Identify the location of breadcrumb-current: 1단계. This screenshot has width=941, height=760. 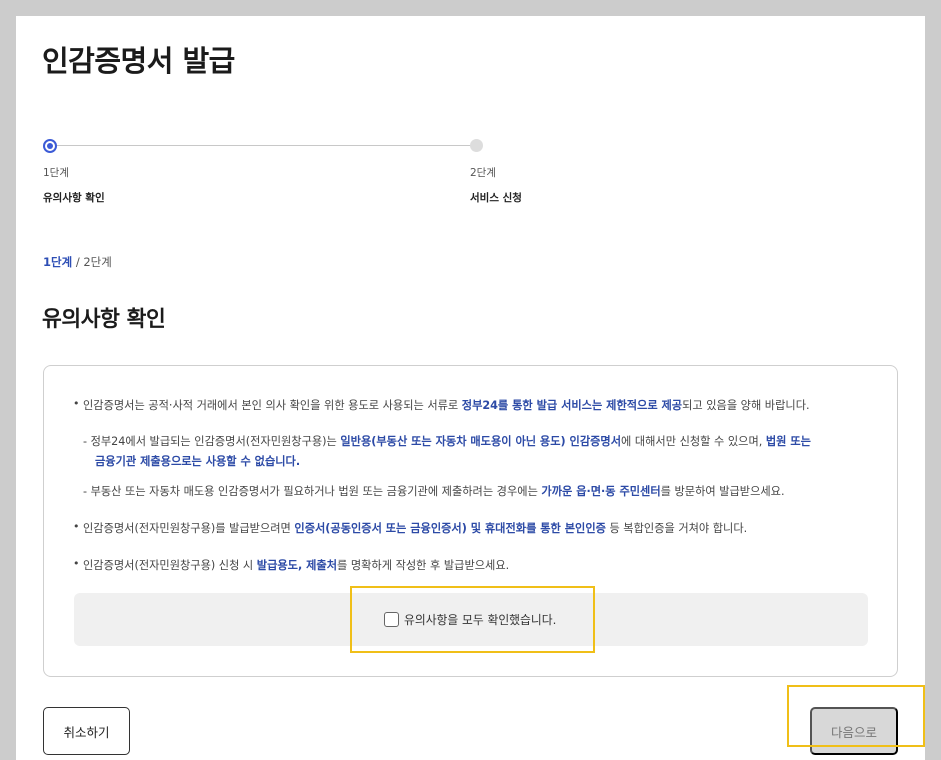
(58, 262).